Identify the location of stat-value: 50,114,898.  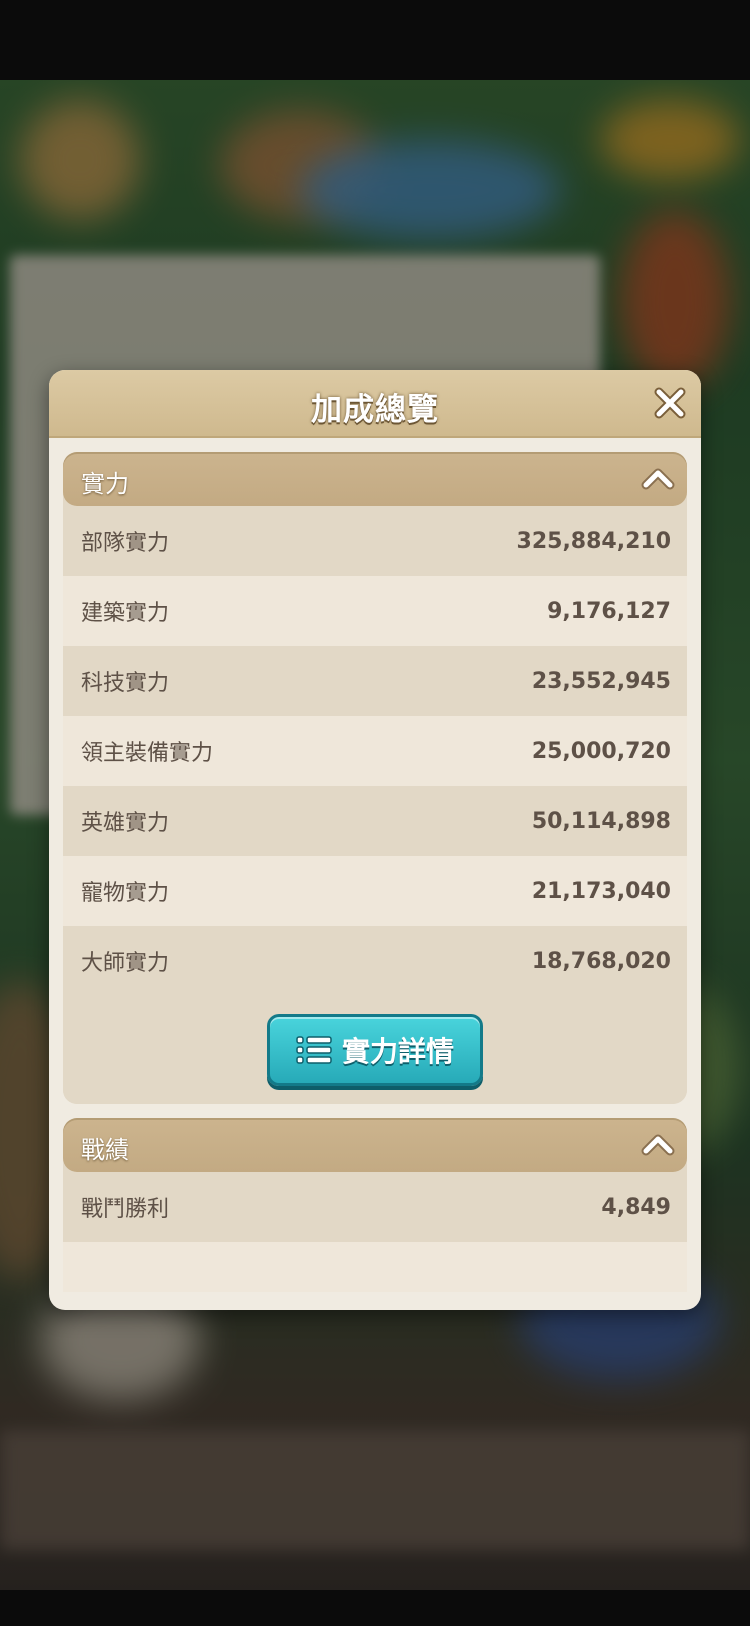
(601, 821).